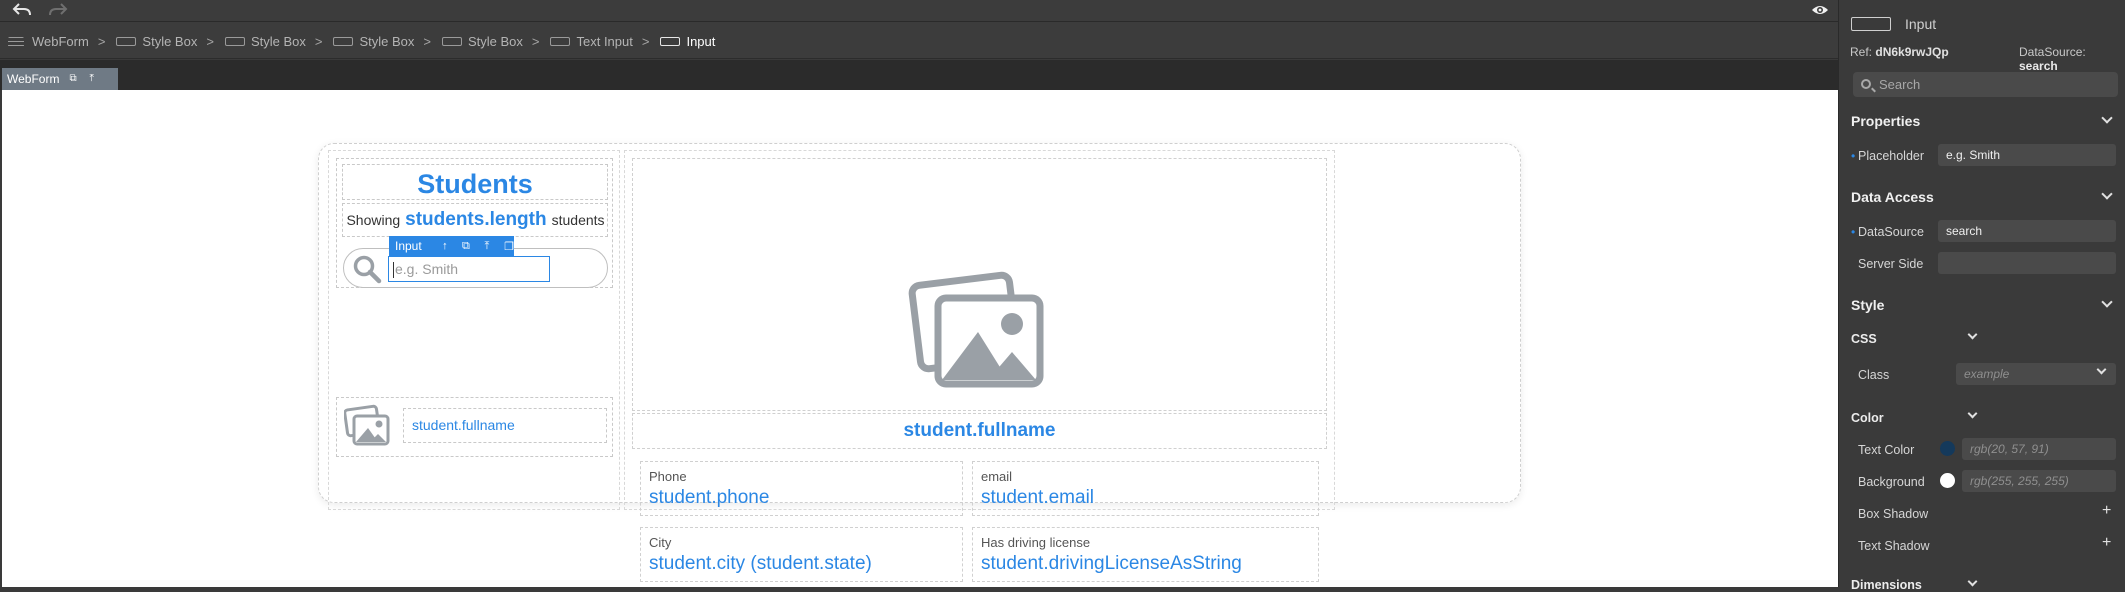  I want to click on showing-suffix: students, so click(578, 220).